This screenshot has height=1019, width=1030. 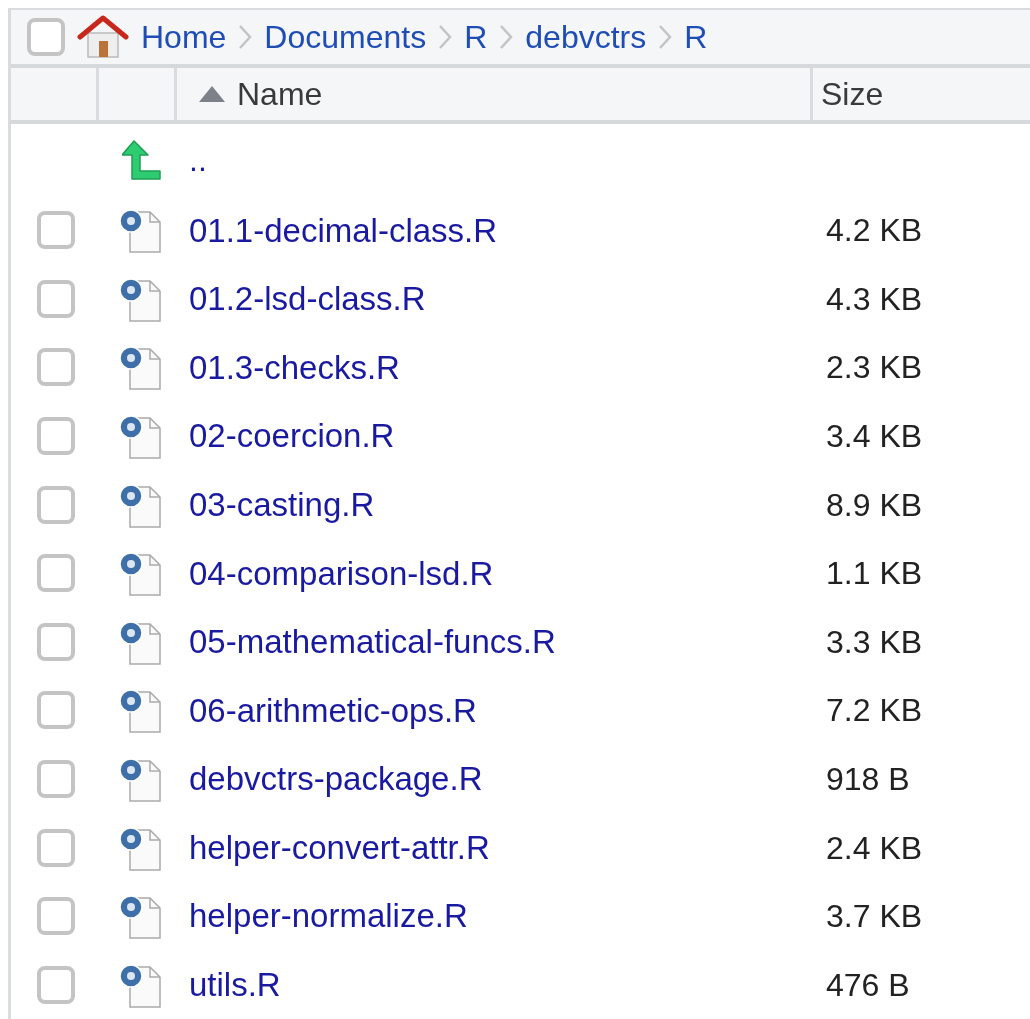 What do you see at coordinates (333, 710) in the screenshot?
I see `file-name-link: 06-arithmetic-ops.R` at bounding box center [333, 710].